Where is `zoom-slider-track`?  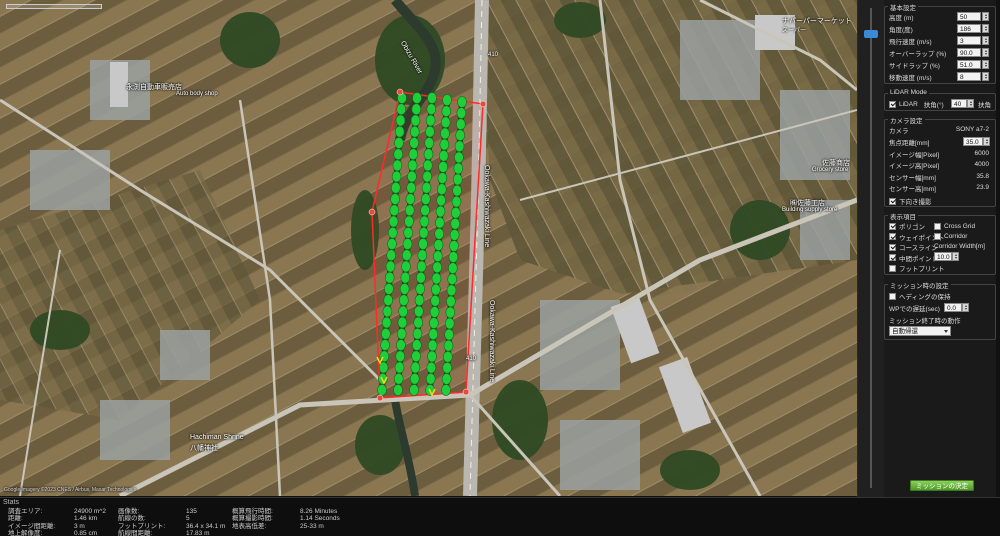 zoom-slider-track is located at coordinates (871, 248).